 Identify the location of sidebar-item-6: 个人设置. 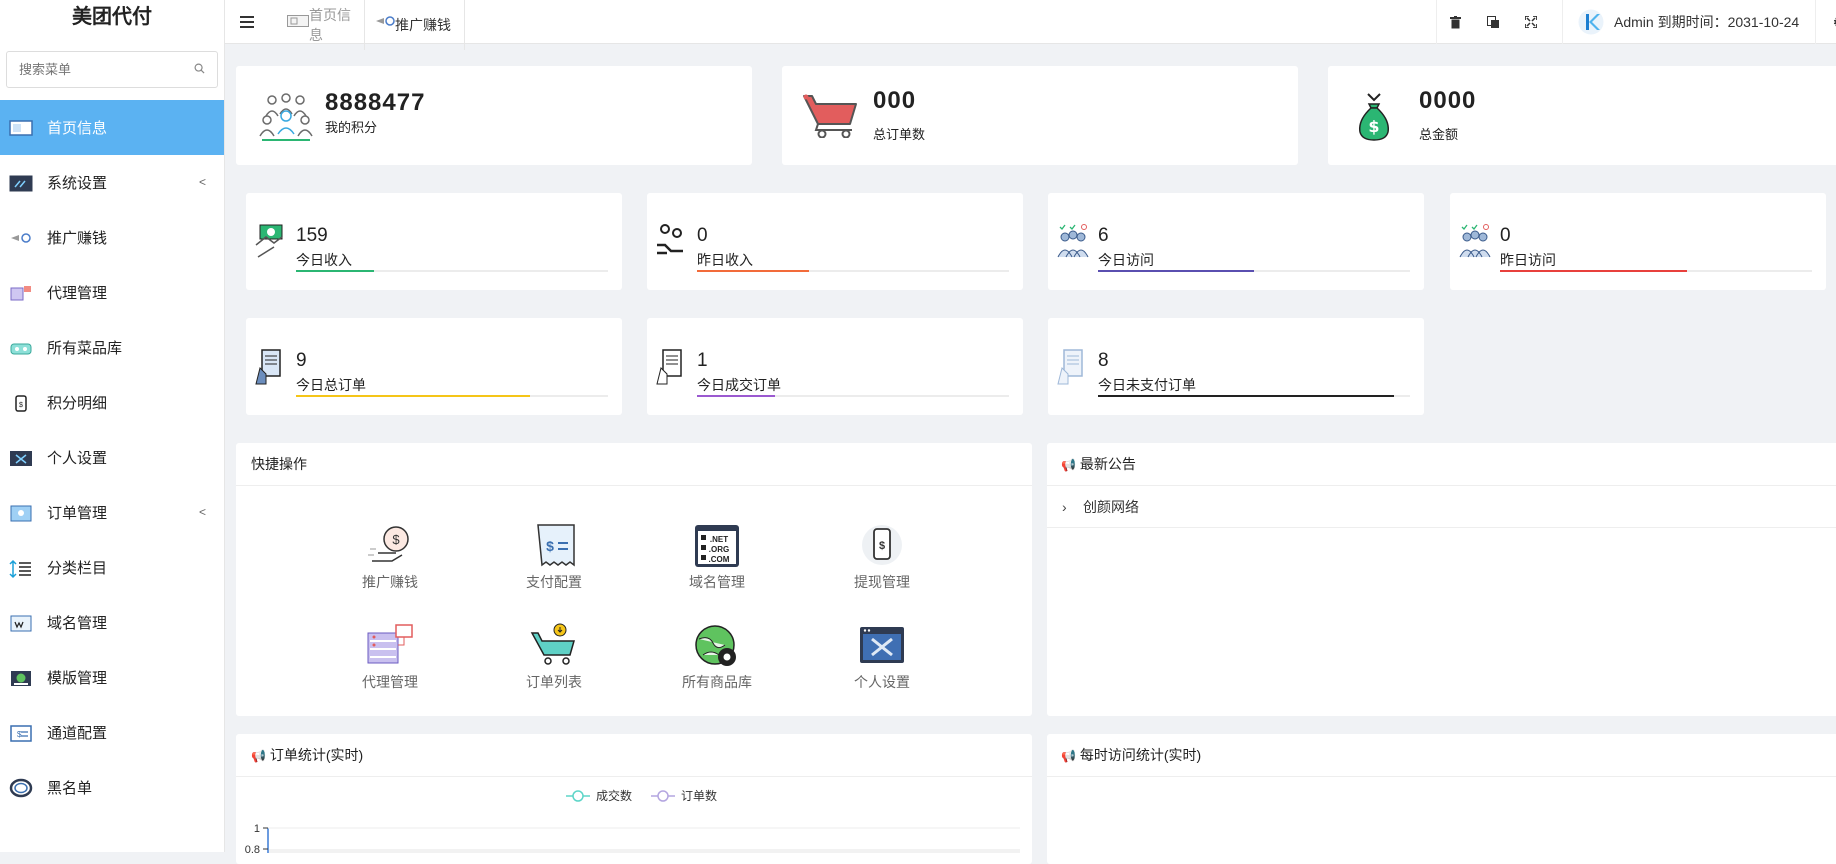
(112, 457).